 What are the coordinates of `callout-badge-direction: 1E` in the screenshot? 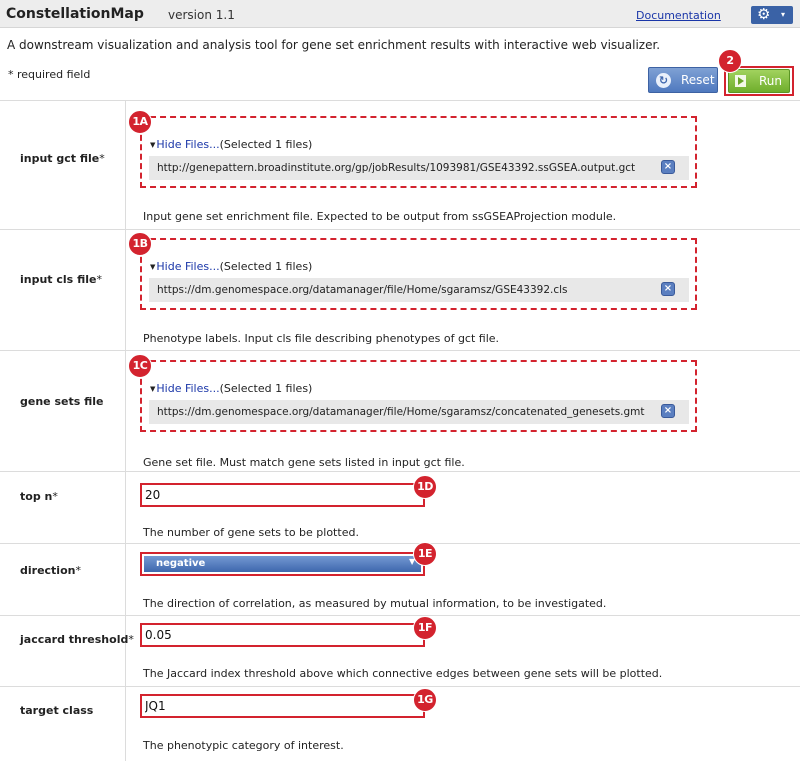 It's located at (425, 554).